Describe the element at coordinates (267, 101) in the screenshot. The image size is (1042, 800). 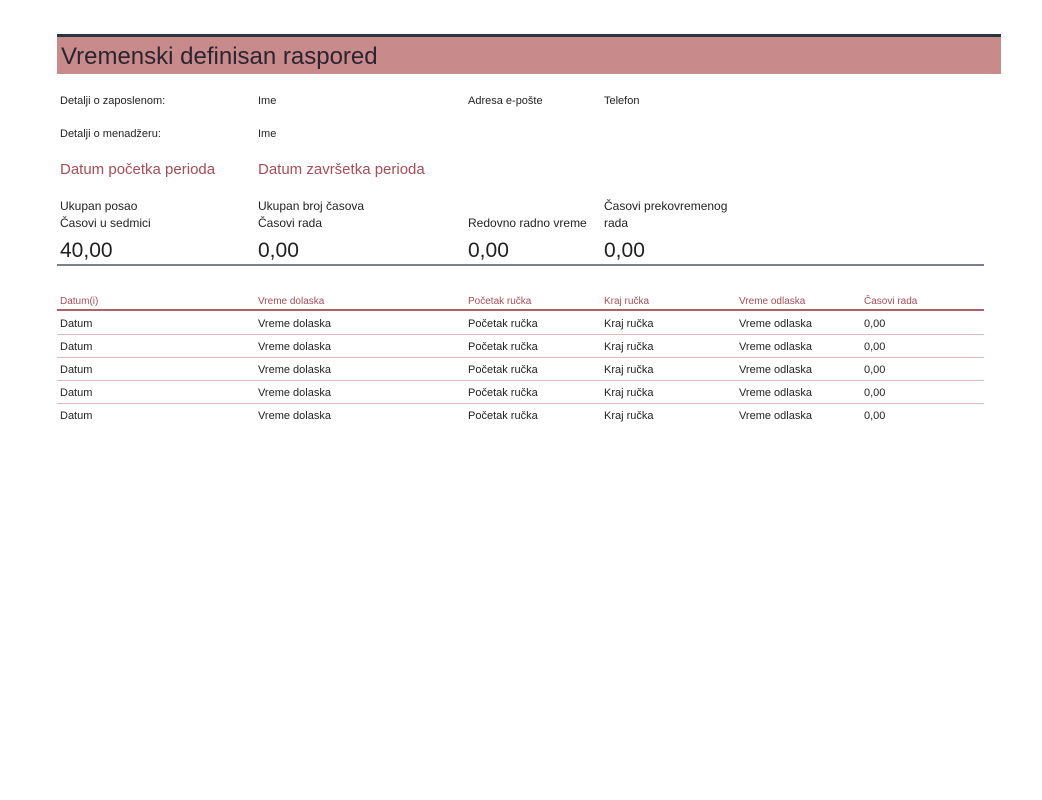
I see `employee-name-field: Ime` at that location.